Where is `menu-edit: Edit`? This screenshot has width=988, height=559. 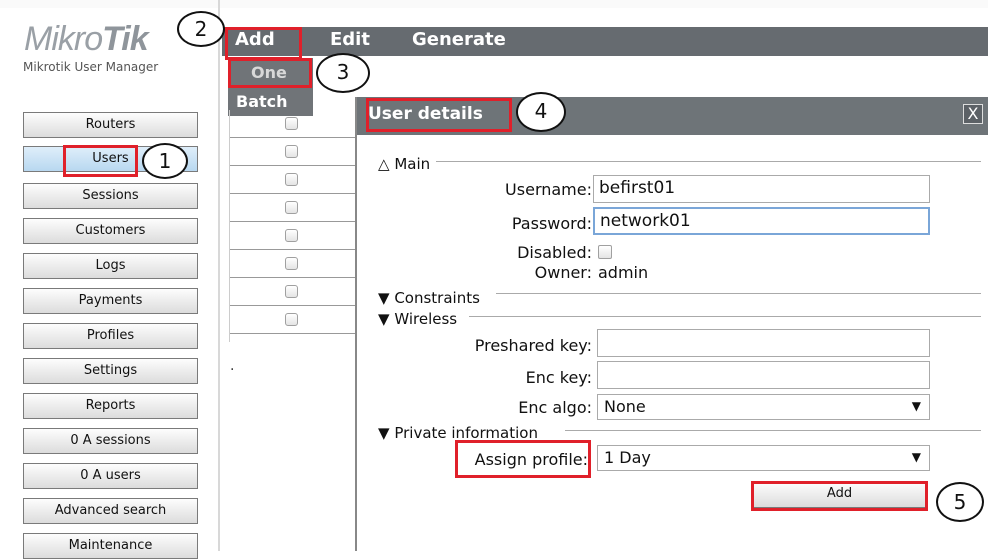 menu-edit: Edit is located at coordinates (350, 39).